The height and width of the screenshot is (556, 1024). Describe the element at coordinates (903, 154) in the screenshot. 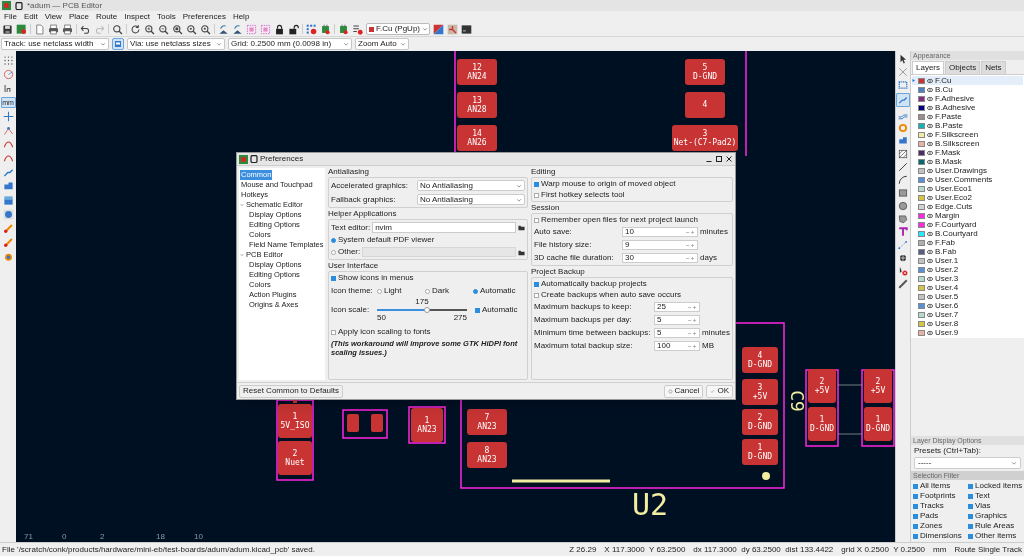

I see `hatch-icon` at that location.